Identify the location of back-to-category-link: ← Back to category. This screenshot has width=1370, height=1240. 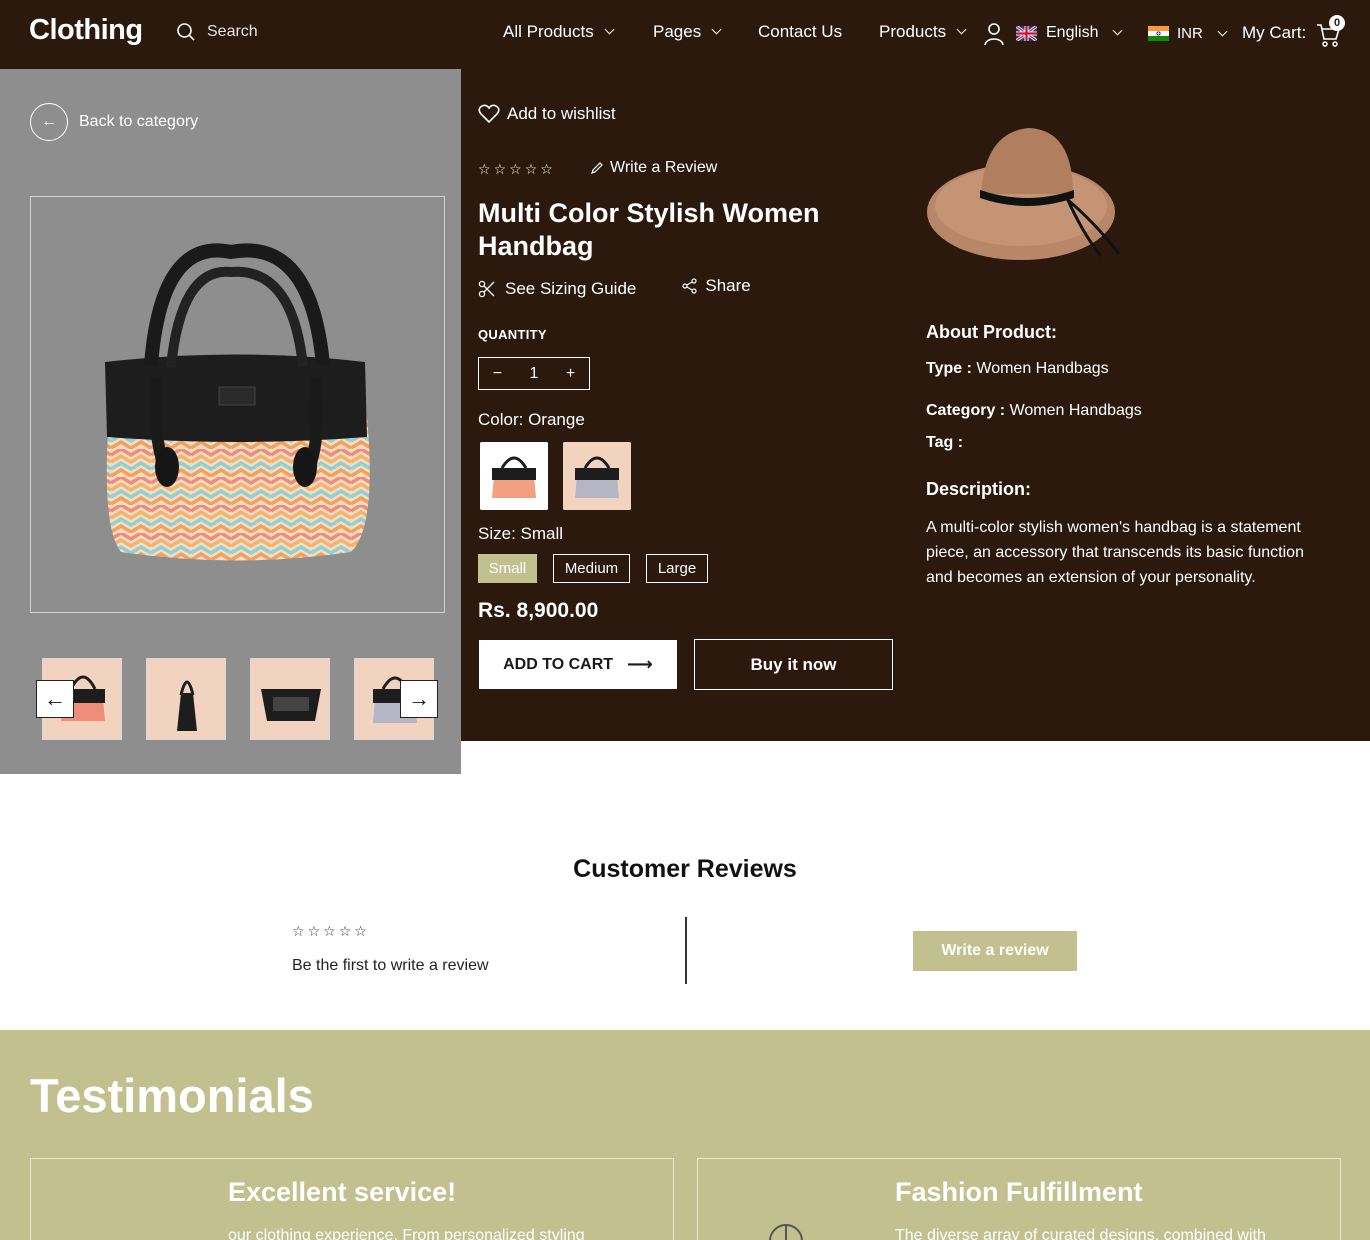
(114, 122).